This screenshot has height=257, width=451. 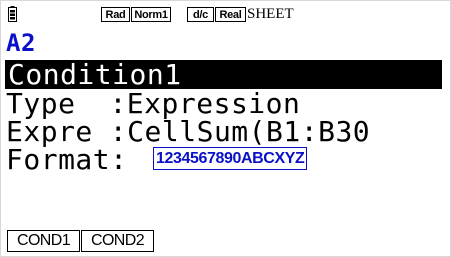 I want to click on cell-reference: A2, so click(x=21, y=43).